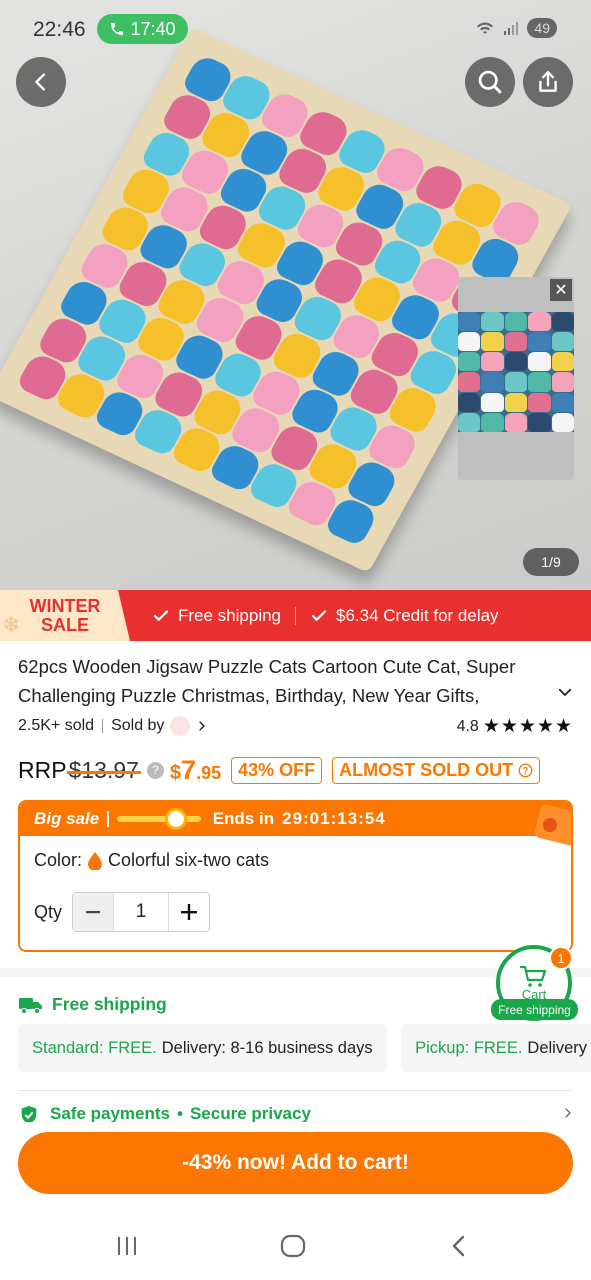 The height and width of the screenshot is (1280, 591). I want to click on floating-video-preview: ✕, so click(516, 378).